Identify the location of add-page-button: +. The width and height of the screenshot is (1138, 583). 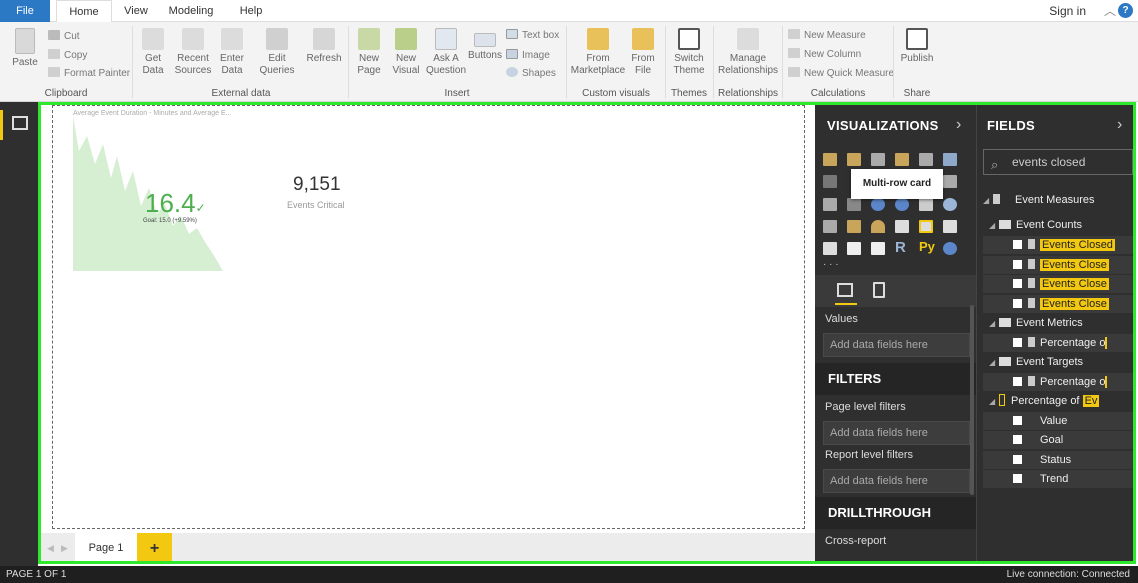
(154, 548).